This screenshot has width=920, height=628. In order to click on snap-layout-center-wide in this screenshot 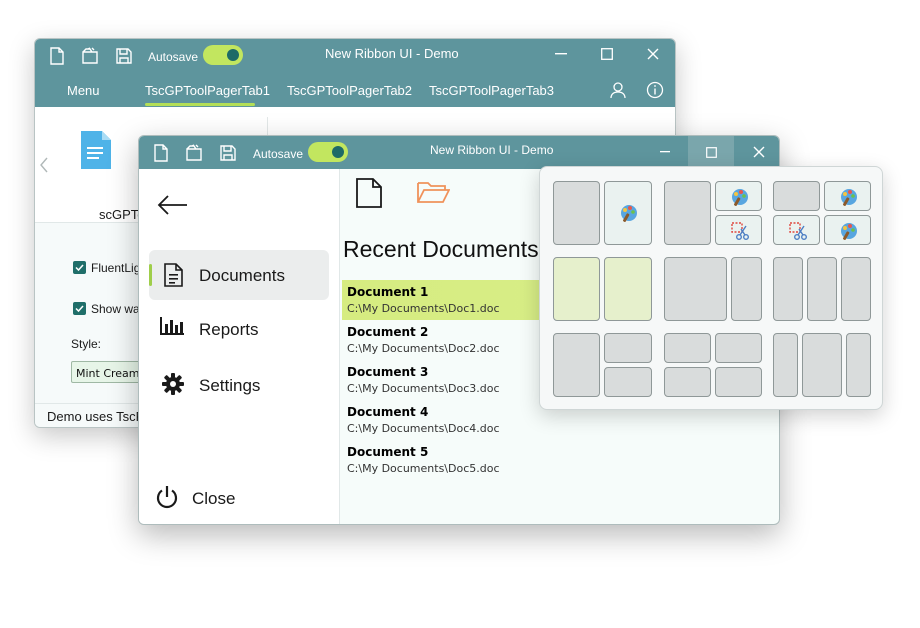, I will do `click(822, 365)`.